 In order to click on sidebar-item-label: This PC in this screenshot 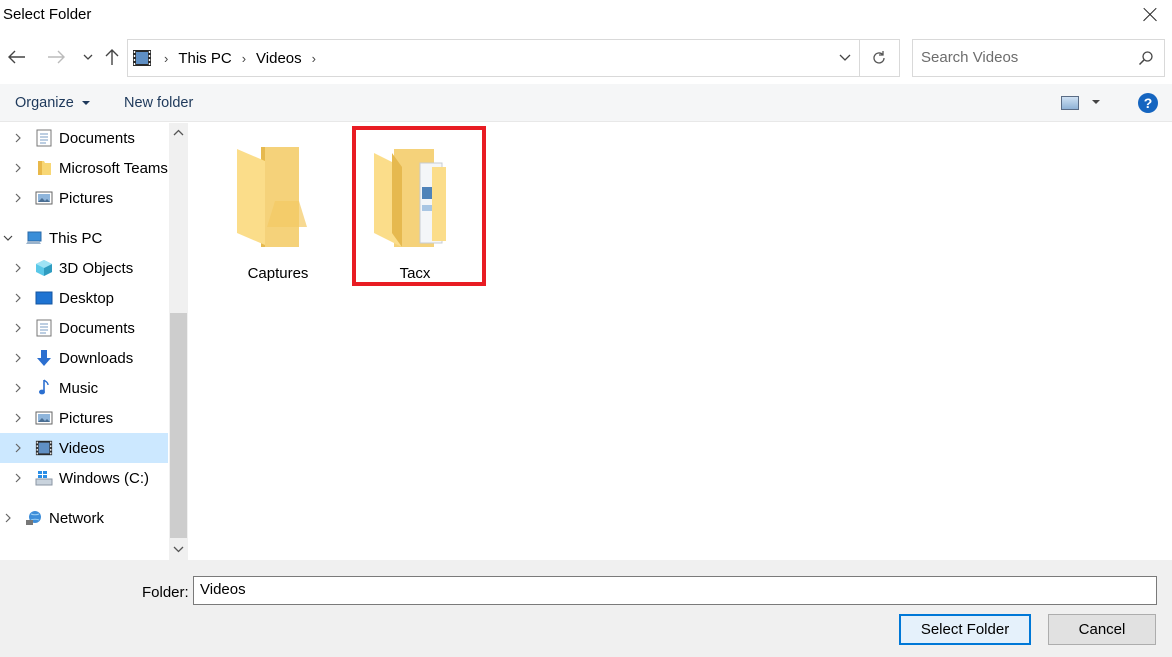, I will do `click(76, 238)`.